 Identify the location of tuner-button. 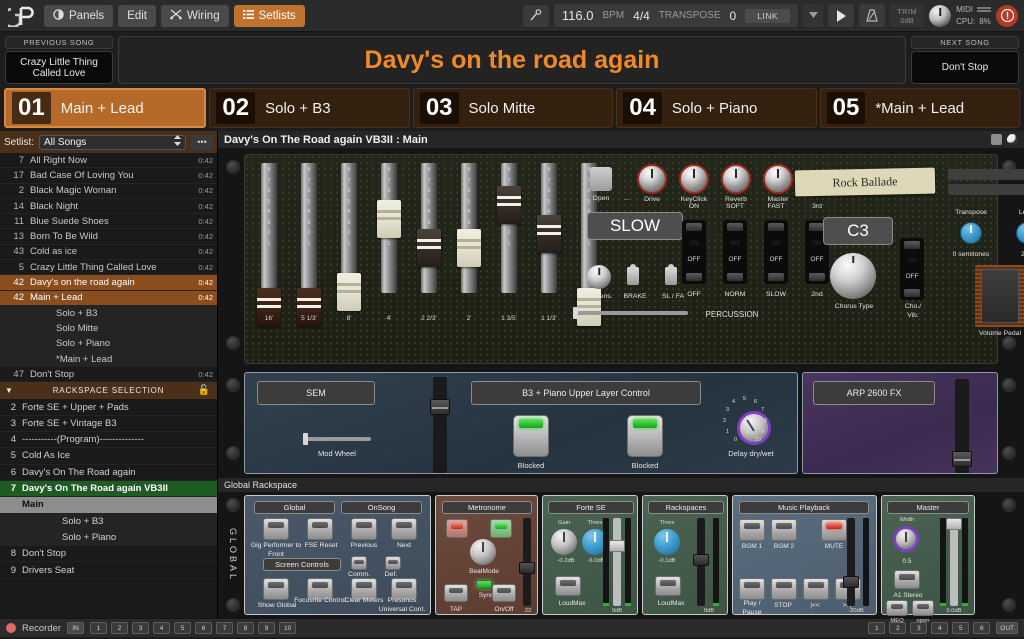
(535, 15).